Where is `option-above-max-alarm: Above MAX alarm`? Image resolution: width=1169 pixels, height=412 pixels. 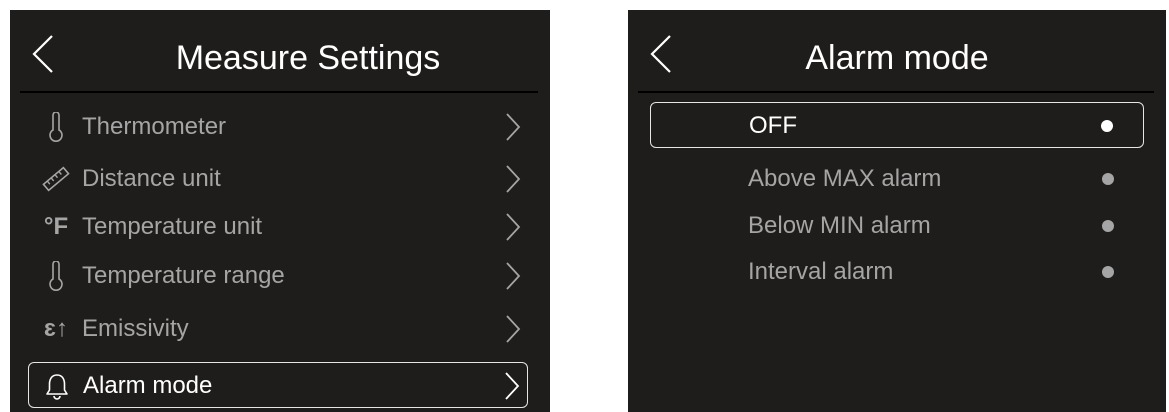
option-above-max-alarm: Above MAX alarm is located at coordinates (897, 179).